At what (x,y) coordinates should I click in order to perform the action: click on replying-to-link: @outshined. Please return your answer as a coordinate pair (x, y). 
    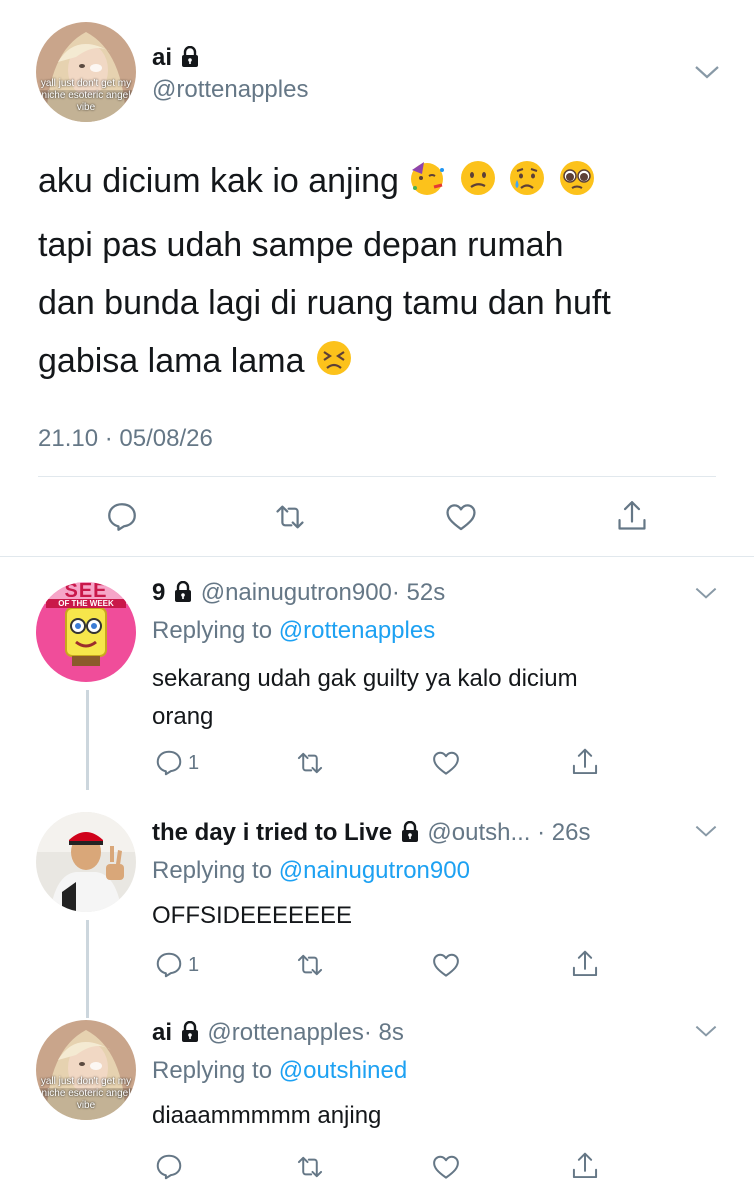
    Looking at the image, I should click on (343, 1070).